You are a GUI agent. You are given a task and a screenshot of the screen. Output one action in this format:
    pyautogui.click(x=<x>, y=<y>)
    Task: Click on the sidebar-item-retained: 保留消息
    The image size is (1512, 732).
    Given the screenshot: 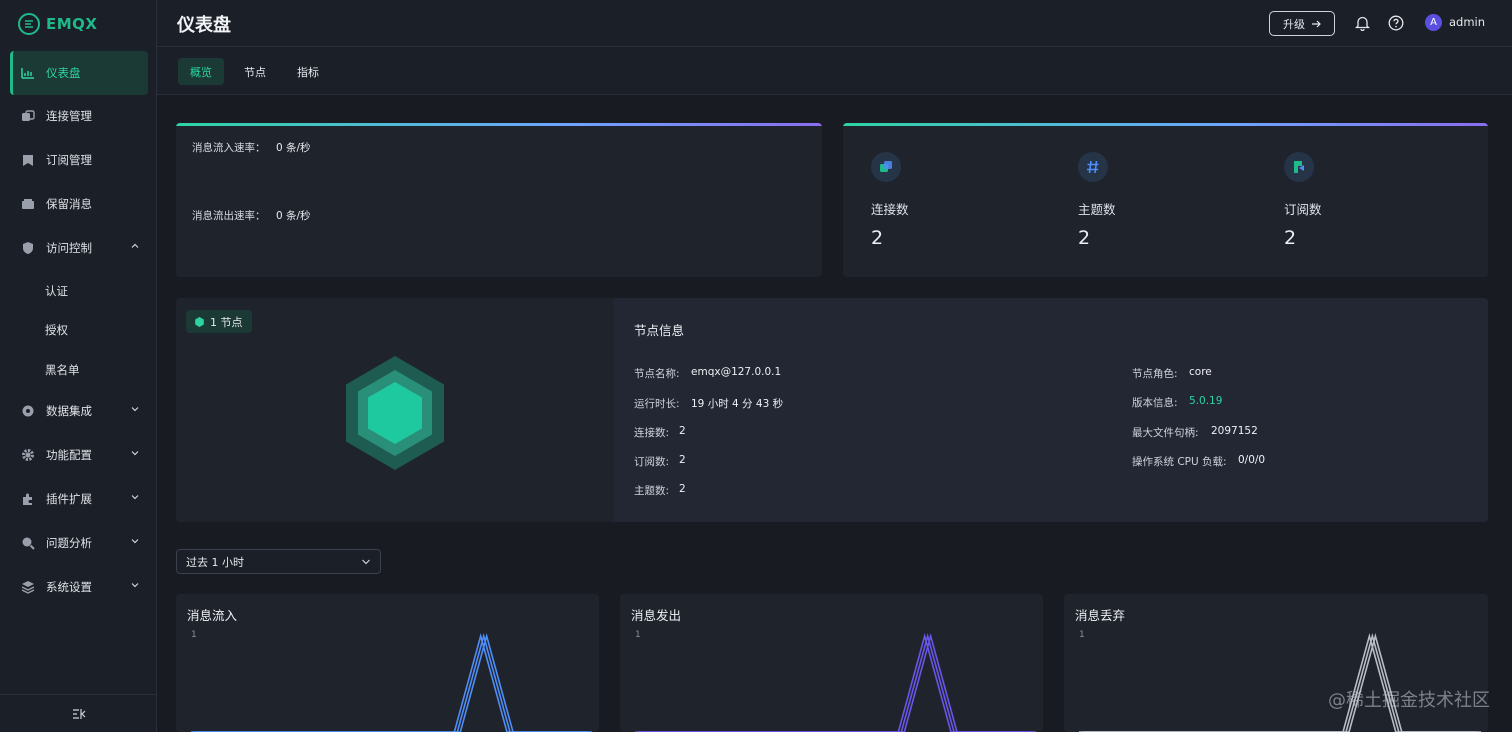 What is the action you would take?
    pyautogui.click(x=79, y=204)
    